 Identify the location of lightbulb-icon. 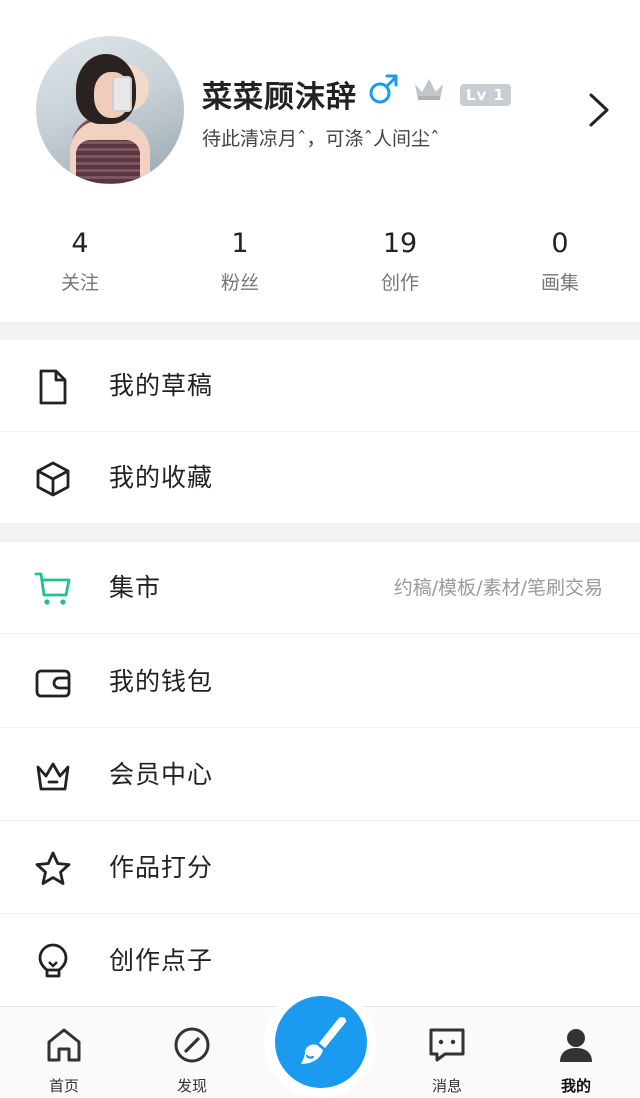
(53, 960).